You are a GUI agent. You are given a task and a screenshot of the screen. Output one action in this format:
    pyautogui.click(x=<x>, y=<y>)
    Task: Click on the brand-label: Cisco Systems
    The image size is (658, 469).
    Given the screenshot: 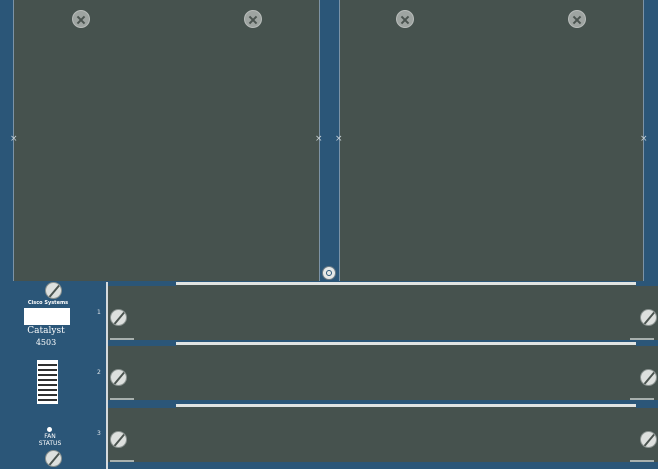 What is the action you would take?
    pyautogui.click(x=48, y=303)
    